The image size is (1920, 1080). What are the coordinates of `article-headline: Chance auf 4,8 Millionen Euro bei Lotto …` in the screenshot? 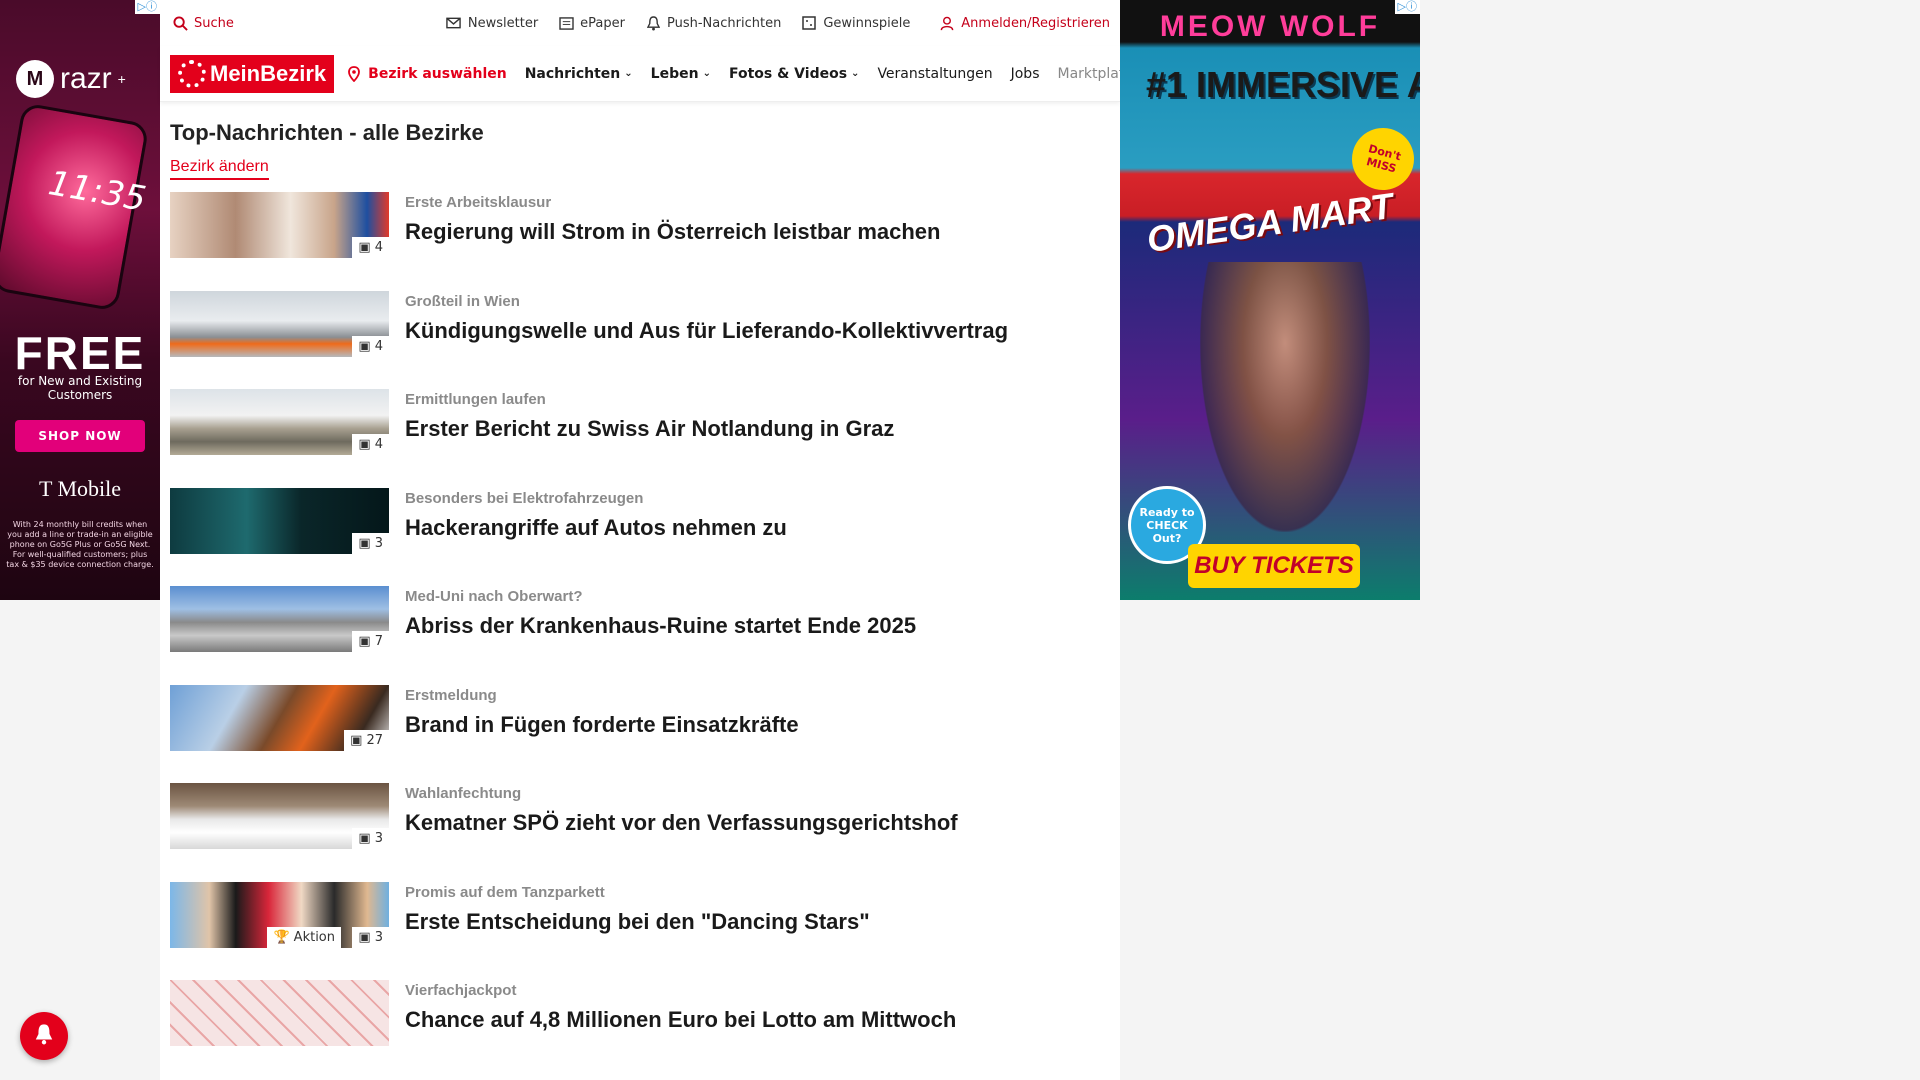 It's located at (680, 1020).